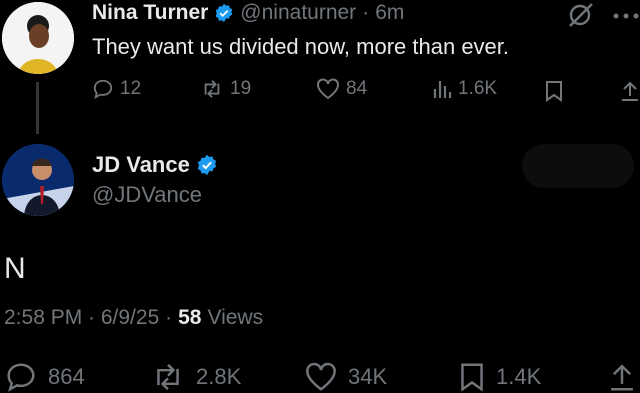 The width and height of the screenshot is (640, 393). What do you see at coordinates (131, 88) in the screenshot?
I see `reply-count: 12` at bounding box center [131, 88].